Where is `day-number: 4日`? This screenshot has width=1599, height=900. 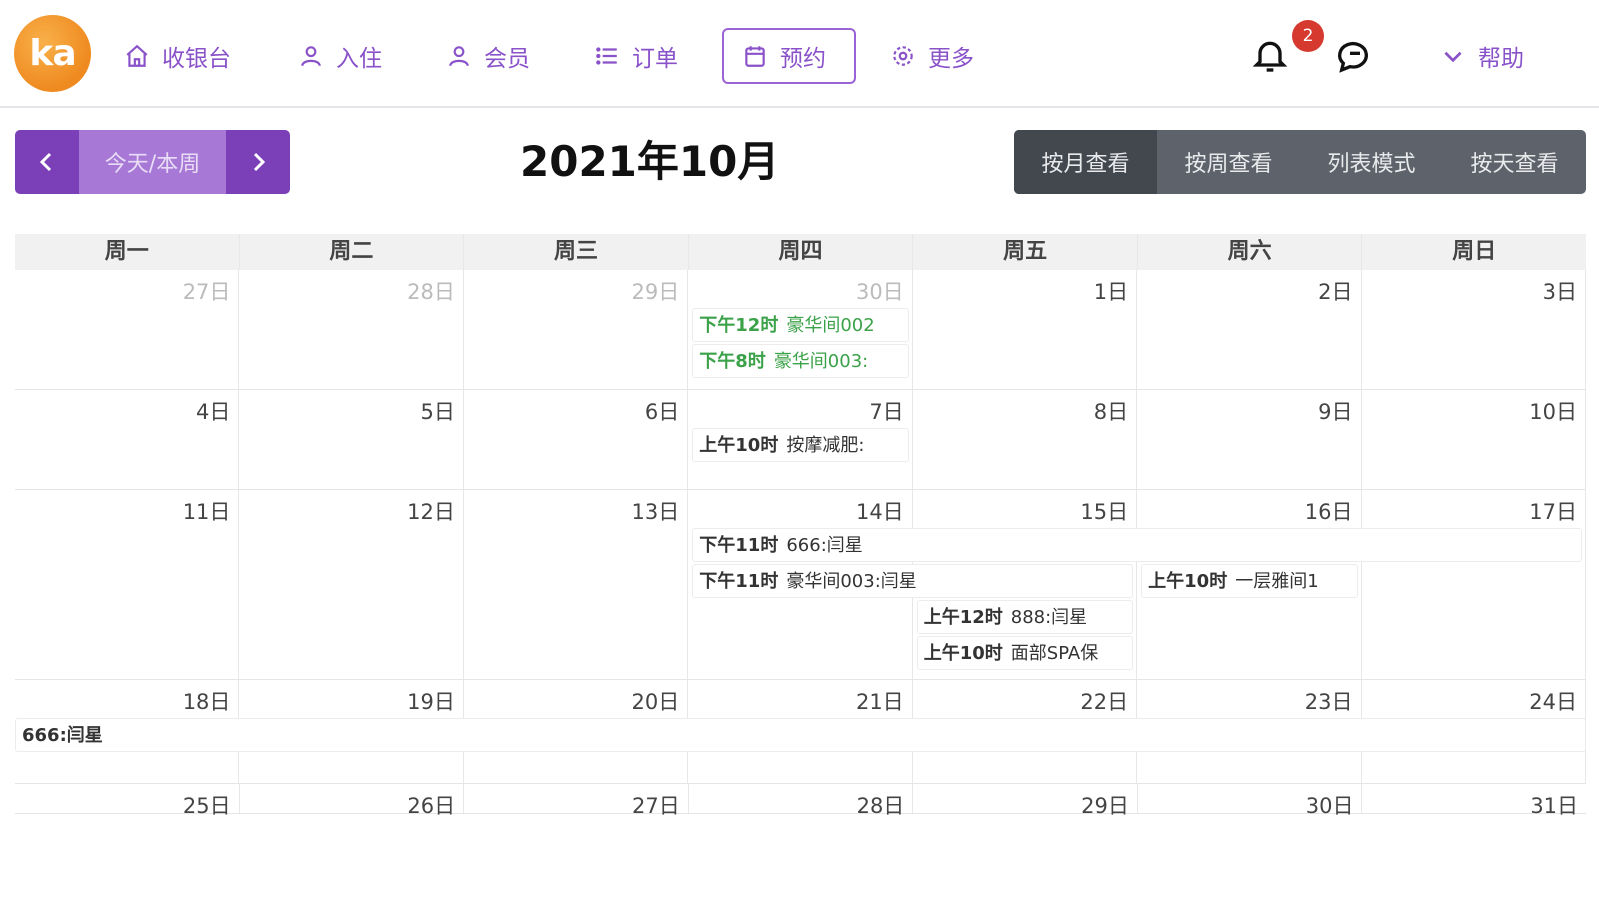 day-number: 4日 is located at coordinates (213, 411).